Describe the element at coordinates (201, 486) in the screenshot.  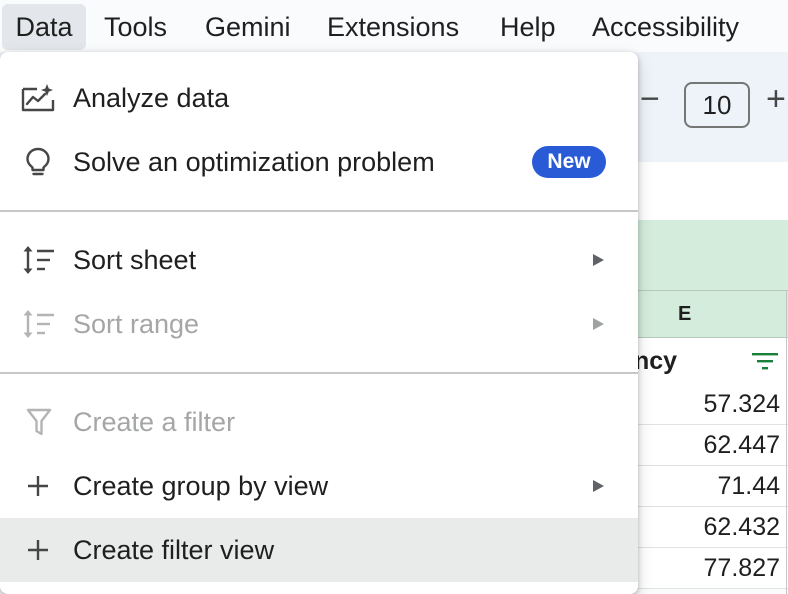
I see `menu-item-label: Create group by view` at that location.